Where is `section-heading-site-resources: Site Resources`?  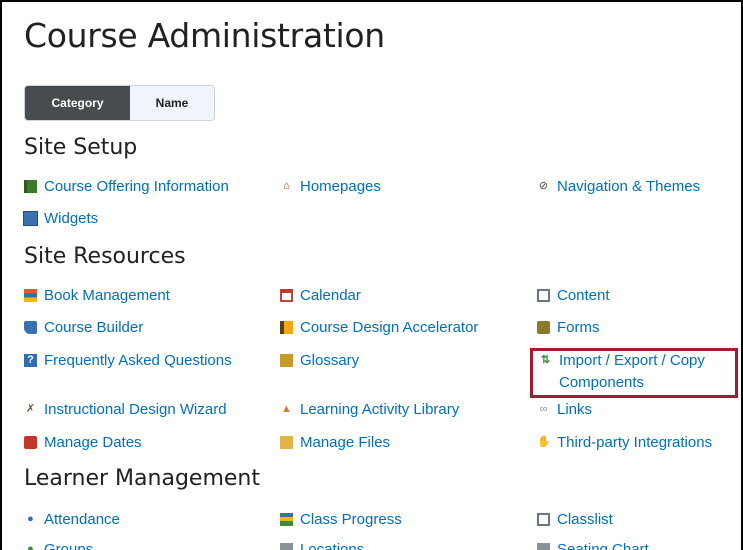
section-heading-site-resources: Site Resources is located at coordinates (105, 256).